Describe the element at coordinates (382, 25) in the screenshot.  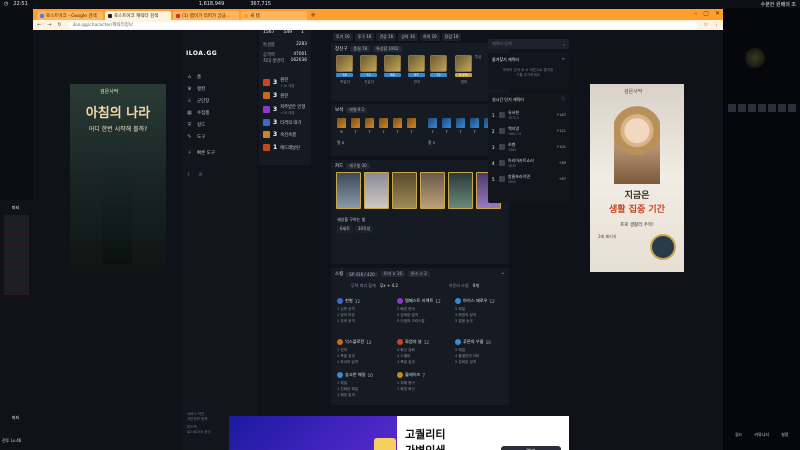
I see `address-field: iloa.gg/character/캐릭터정보` at that location.